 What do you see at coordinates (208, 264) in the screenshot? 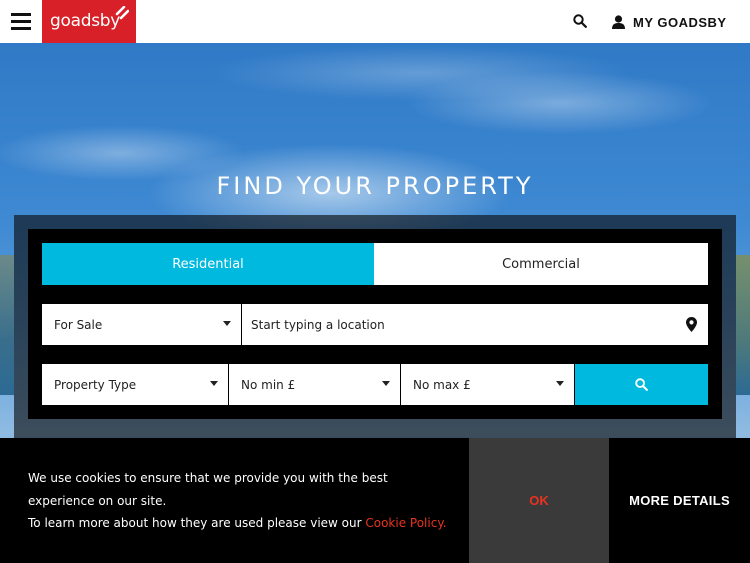
I see `tab-residential: Residential` at bounding box center [208, 264].